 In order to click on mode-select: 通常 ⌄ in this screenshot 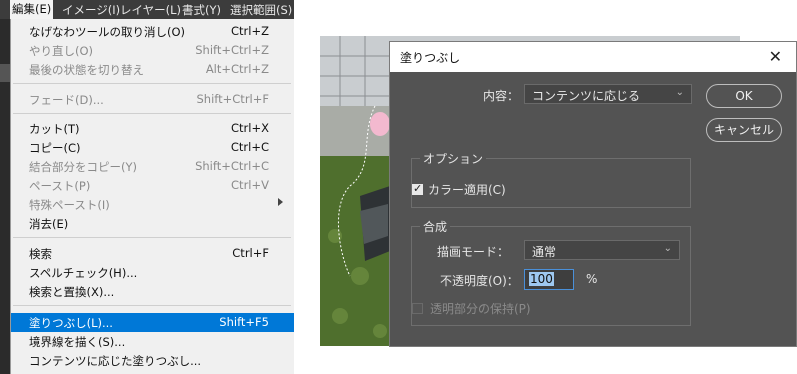, I will do `click(602, 250)`.